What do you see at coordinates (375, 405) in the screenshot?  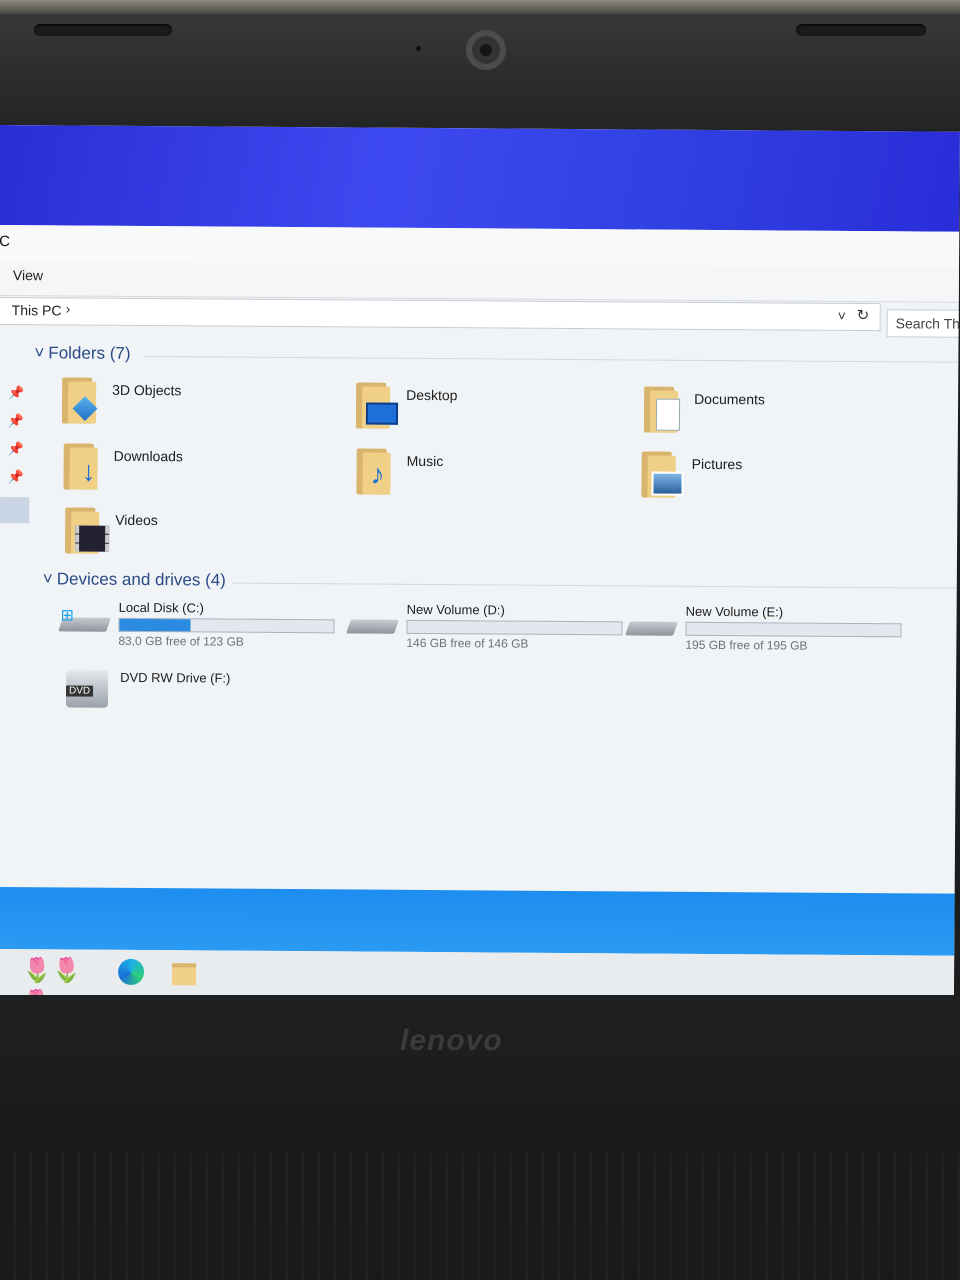 I see `desktop-folder-icon` at bounding box center [375, 405].